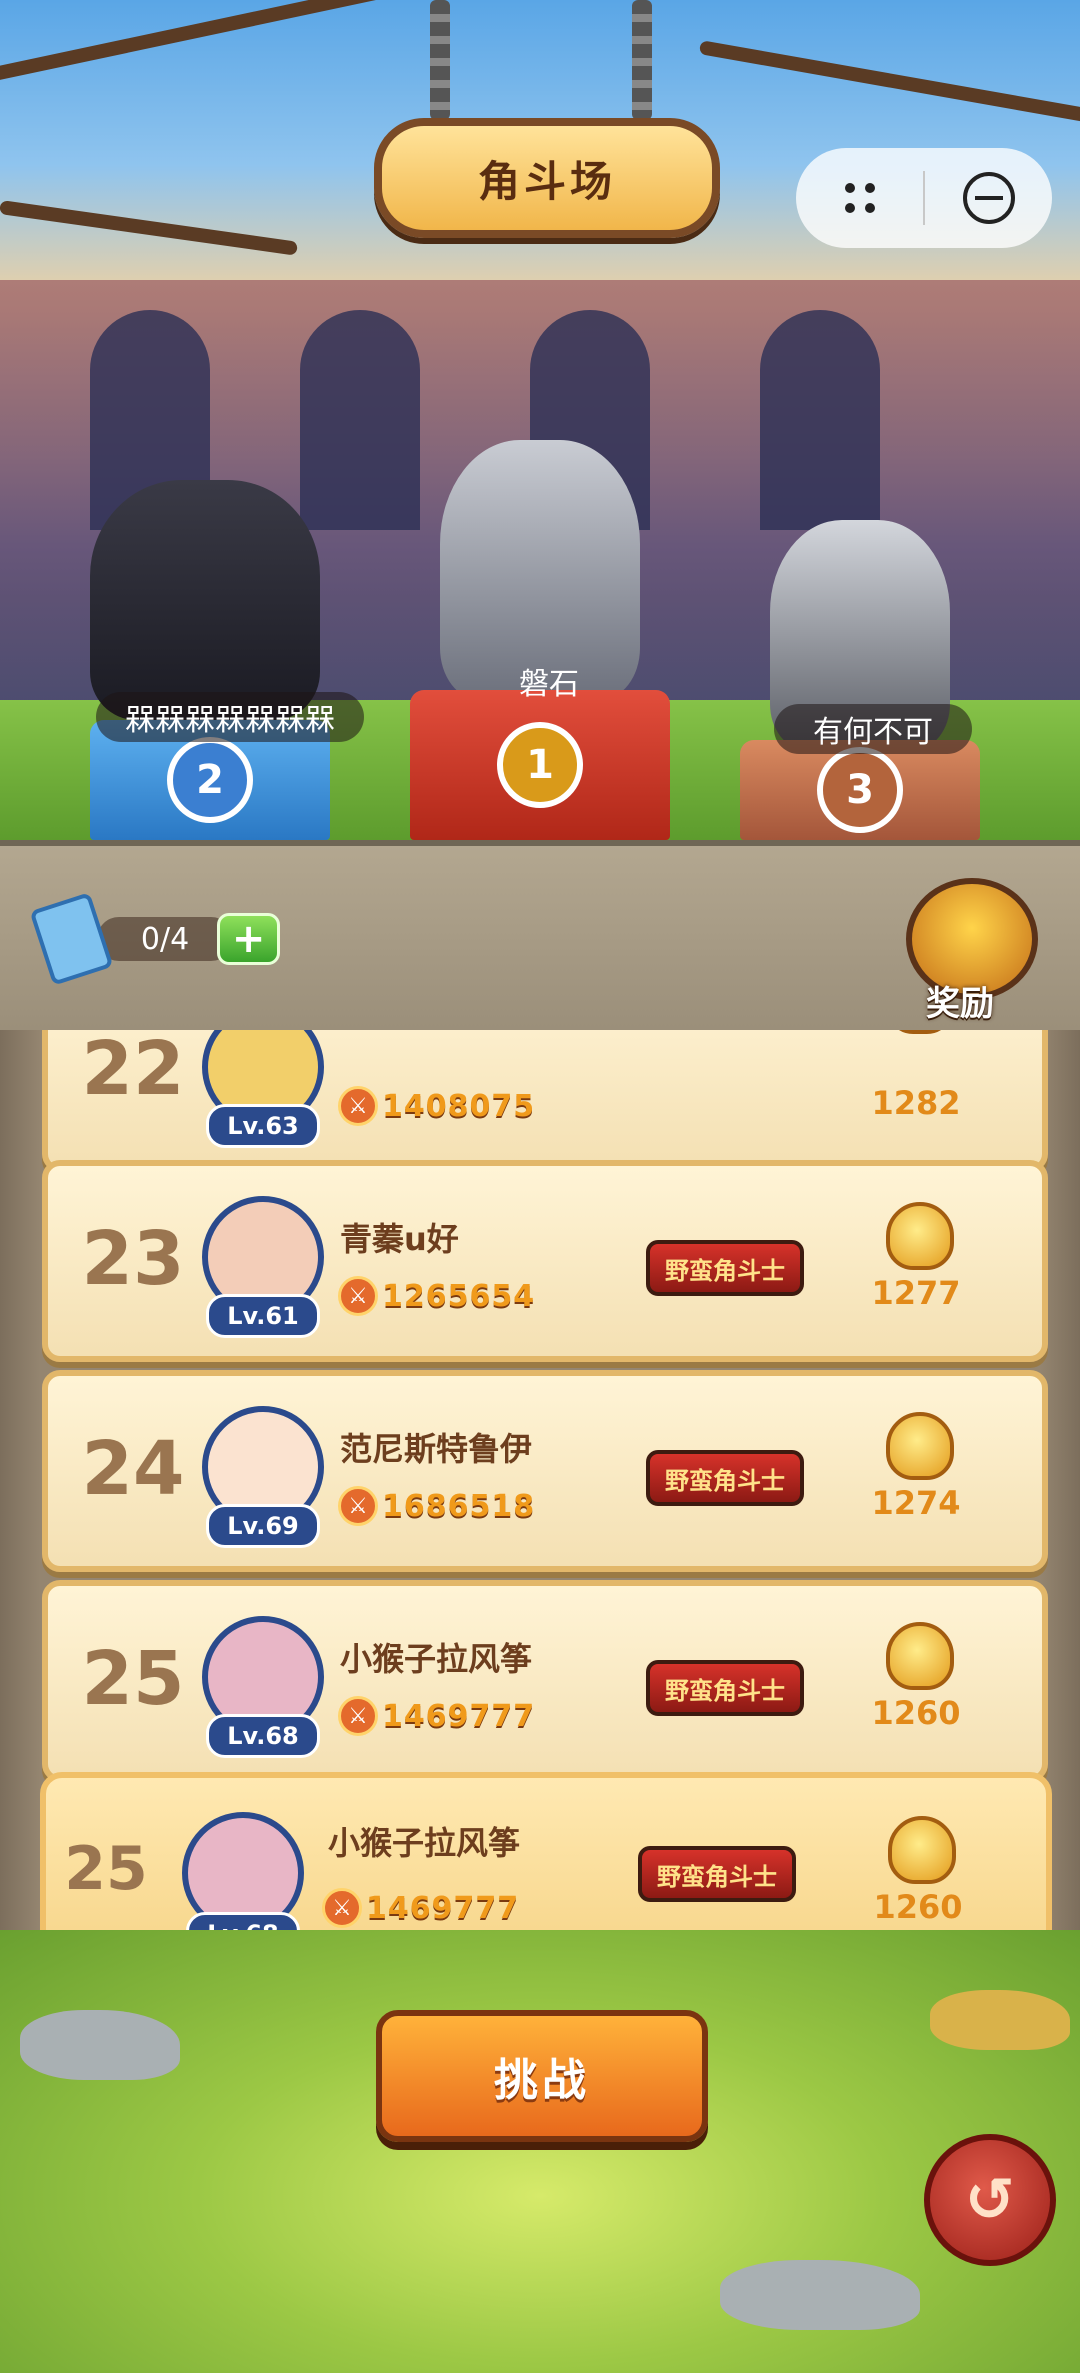 This screenshot has height=2373, width=1080. Describe the element at coordinates (459, 1296) in the screenshot. I see `power-value: 1265654` at that location.